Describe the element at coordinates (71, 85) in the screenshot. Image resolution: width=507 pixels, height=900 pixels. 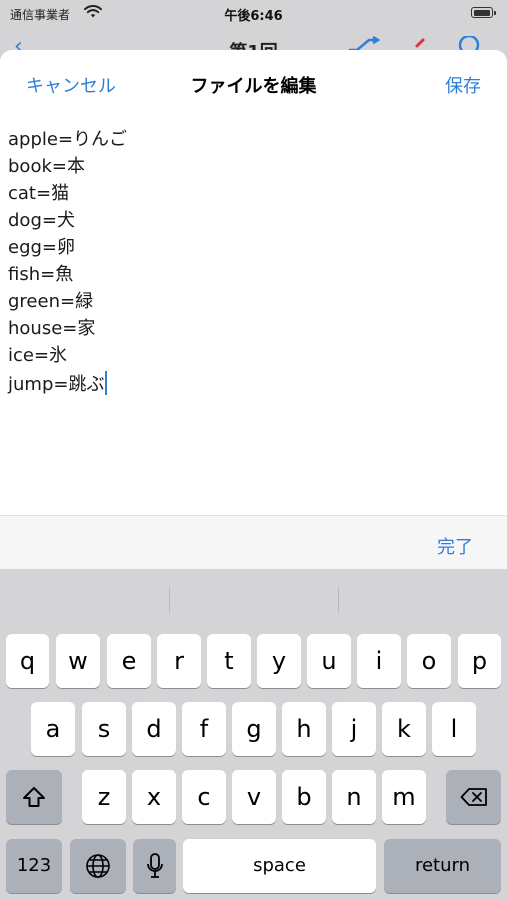
I see `cancel-button: キャンセル` at that location.